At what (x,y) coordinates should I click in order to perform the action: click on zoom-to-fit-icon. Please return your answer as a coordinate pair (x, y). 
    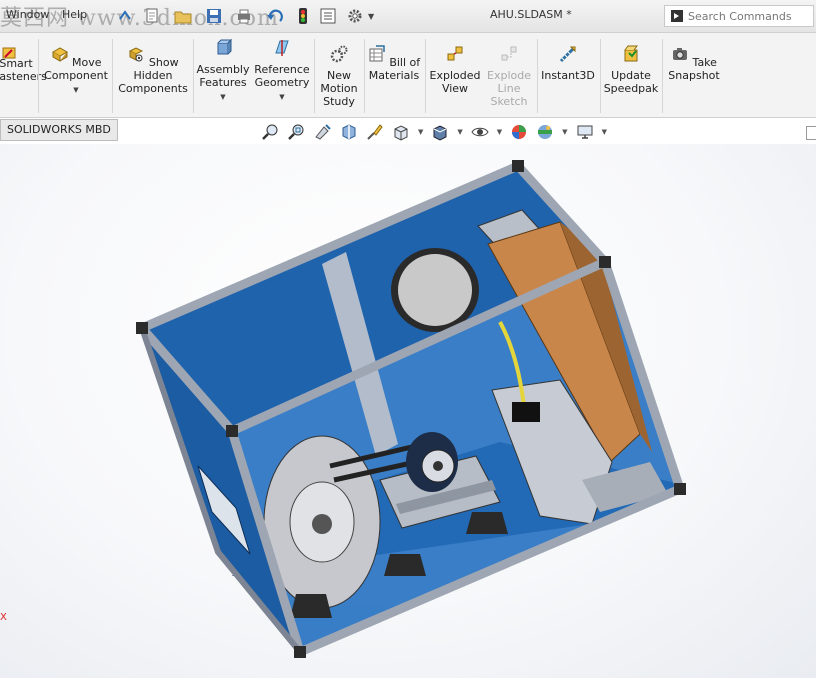
    Looking at the image, I should click on (271, 132).